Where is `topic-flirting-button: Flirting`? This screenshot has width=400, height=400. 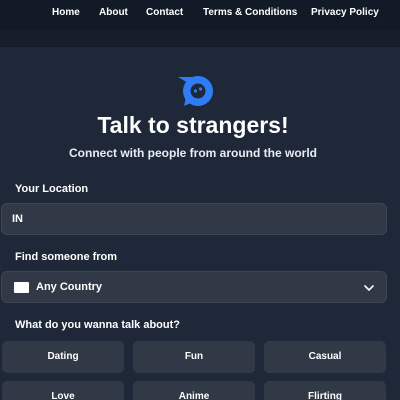
topic-flirting-button: Flirting is located at coordinates (325, 390).